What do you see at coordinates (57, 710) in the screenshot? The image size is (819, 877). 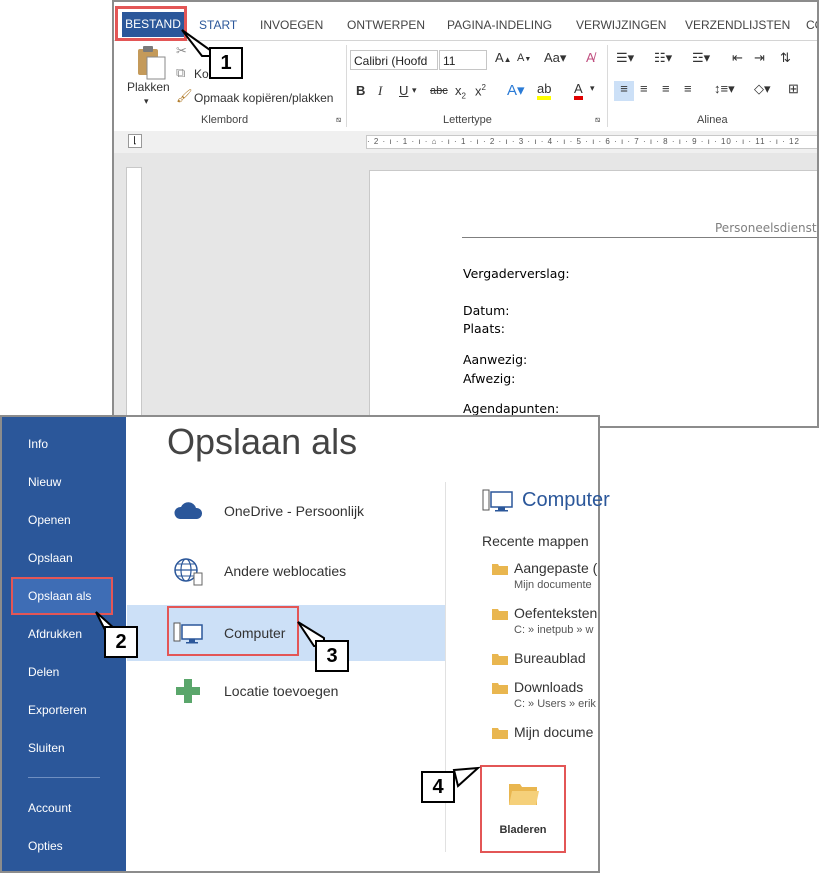 I see `nav-export: Exporteren` at bounding box center [57, 710].